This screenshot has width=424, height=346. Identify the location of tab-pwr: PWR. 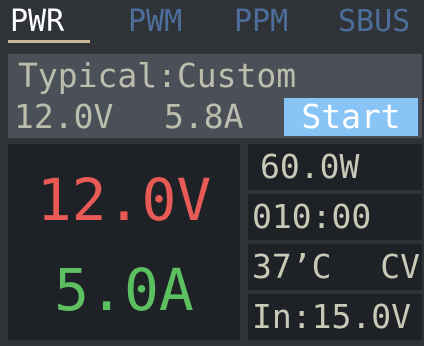
(37, 22).